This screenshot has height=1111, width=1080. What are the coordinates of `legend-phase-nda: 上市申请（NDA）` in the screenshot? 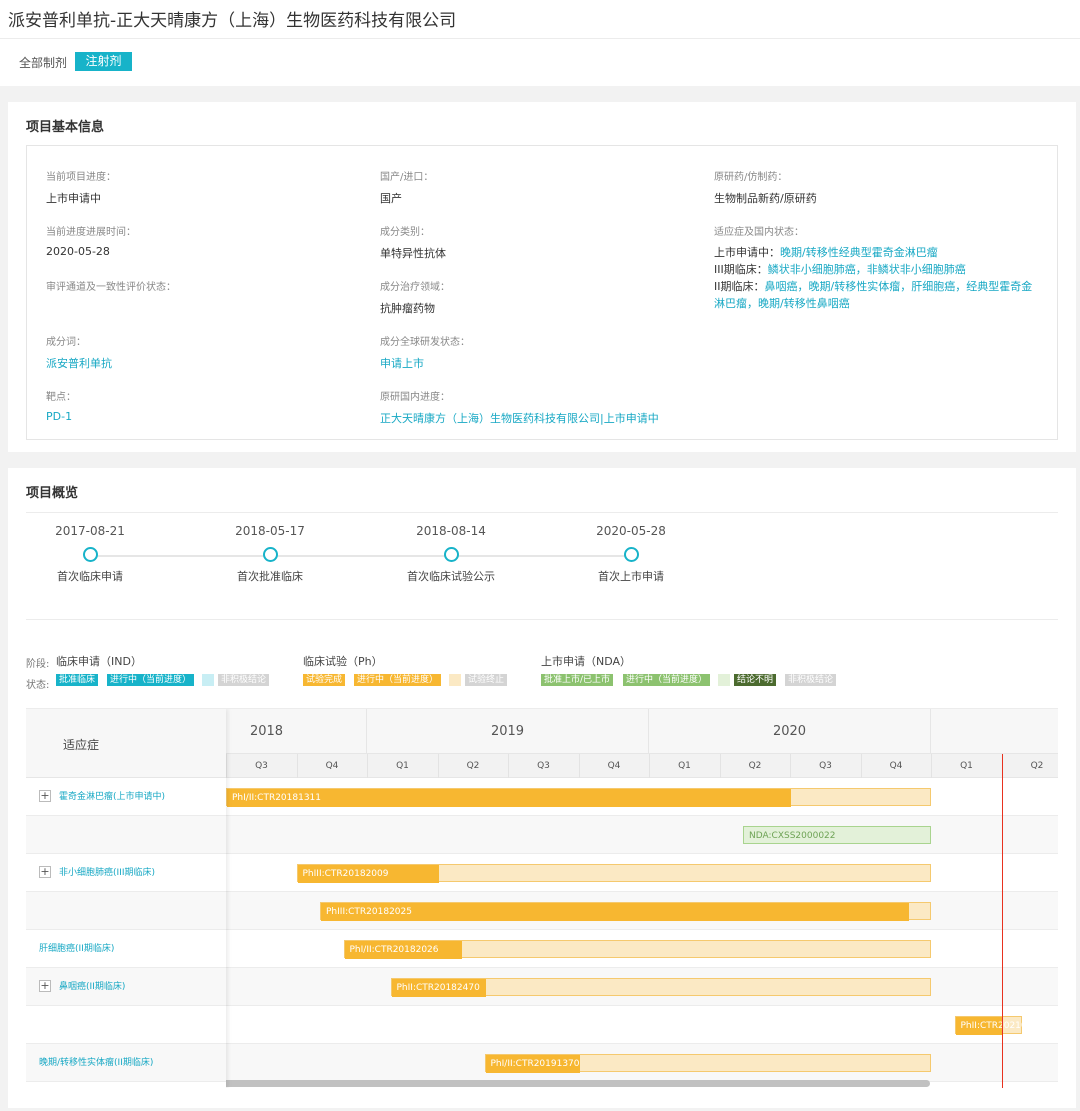 It's located at (586, 661).